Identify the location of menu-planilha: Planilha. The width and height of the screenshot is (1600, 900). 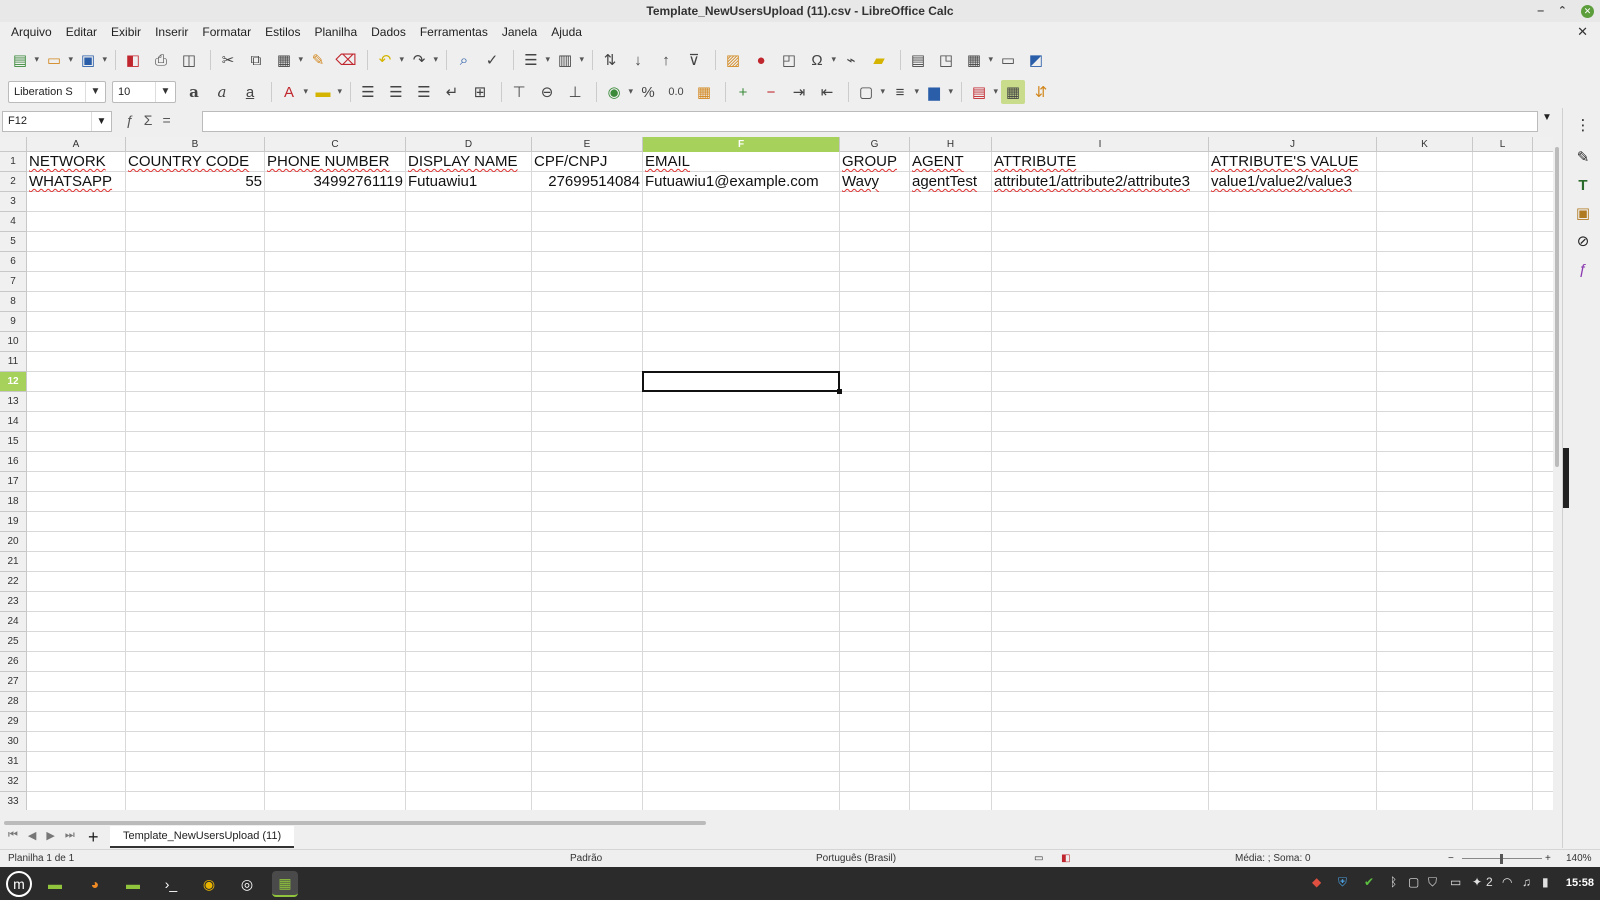
(335, 32).